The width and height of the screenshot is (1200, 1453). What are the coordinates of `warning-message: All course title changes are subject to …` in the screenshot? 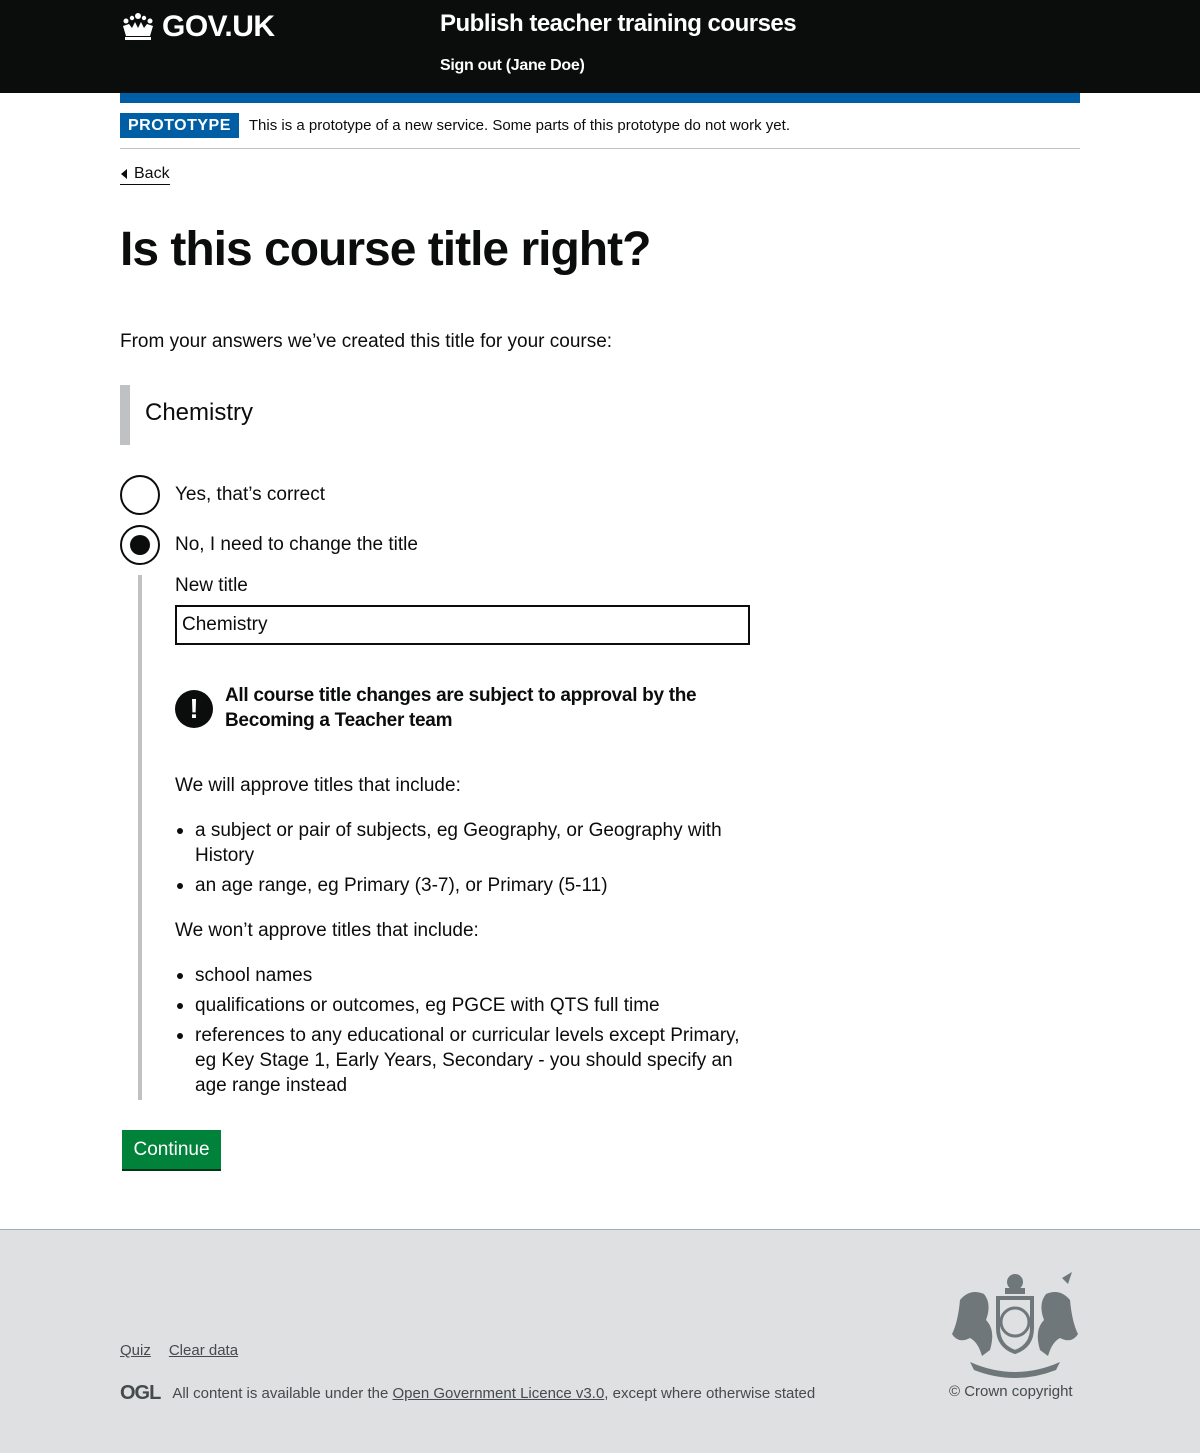 It's located at (461, 708).